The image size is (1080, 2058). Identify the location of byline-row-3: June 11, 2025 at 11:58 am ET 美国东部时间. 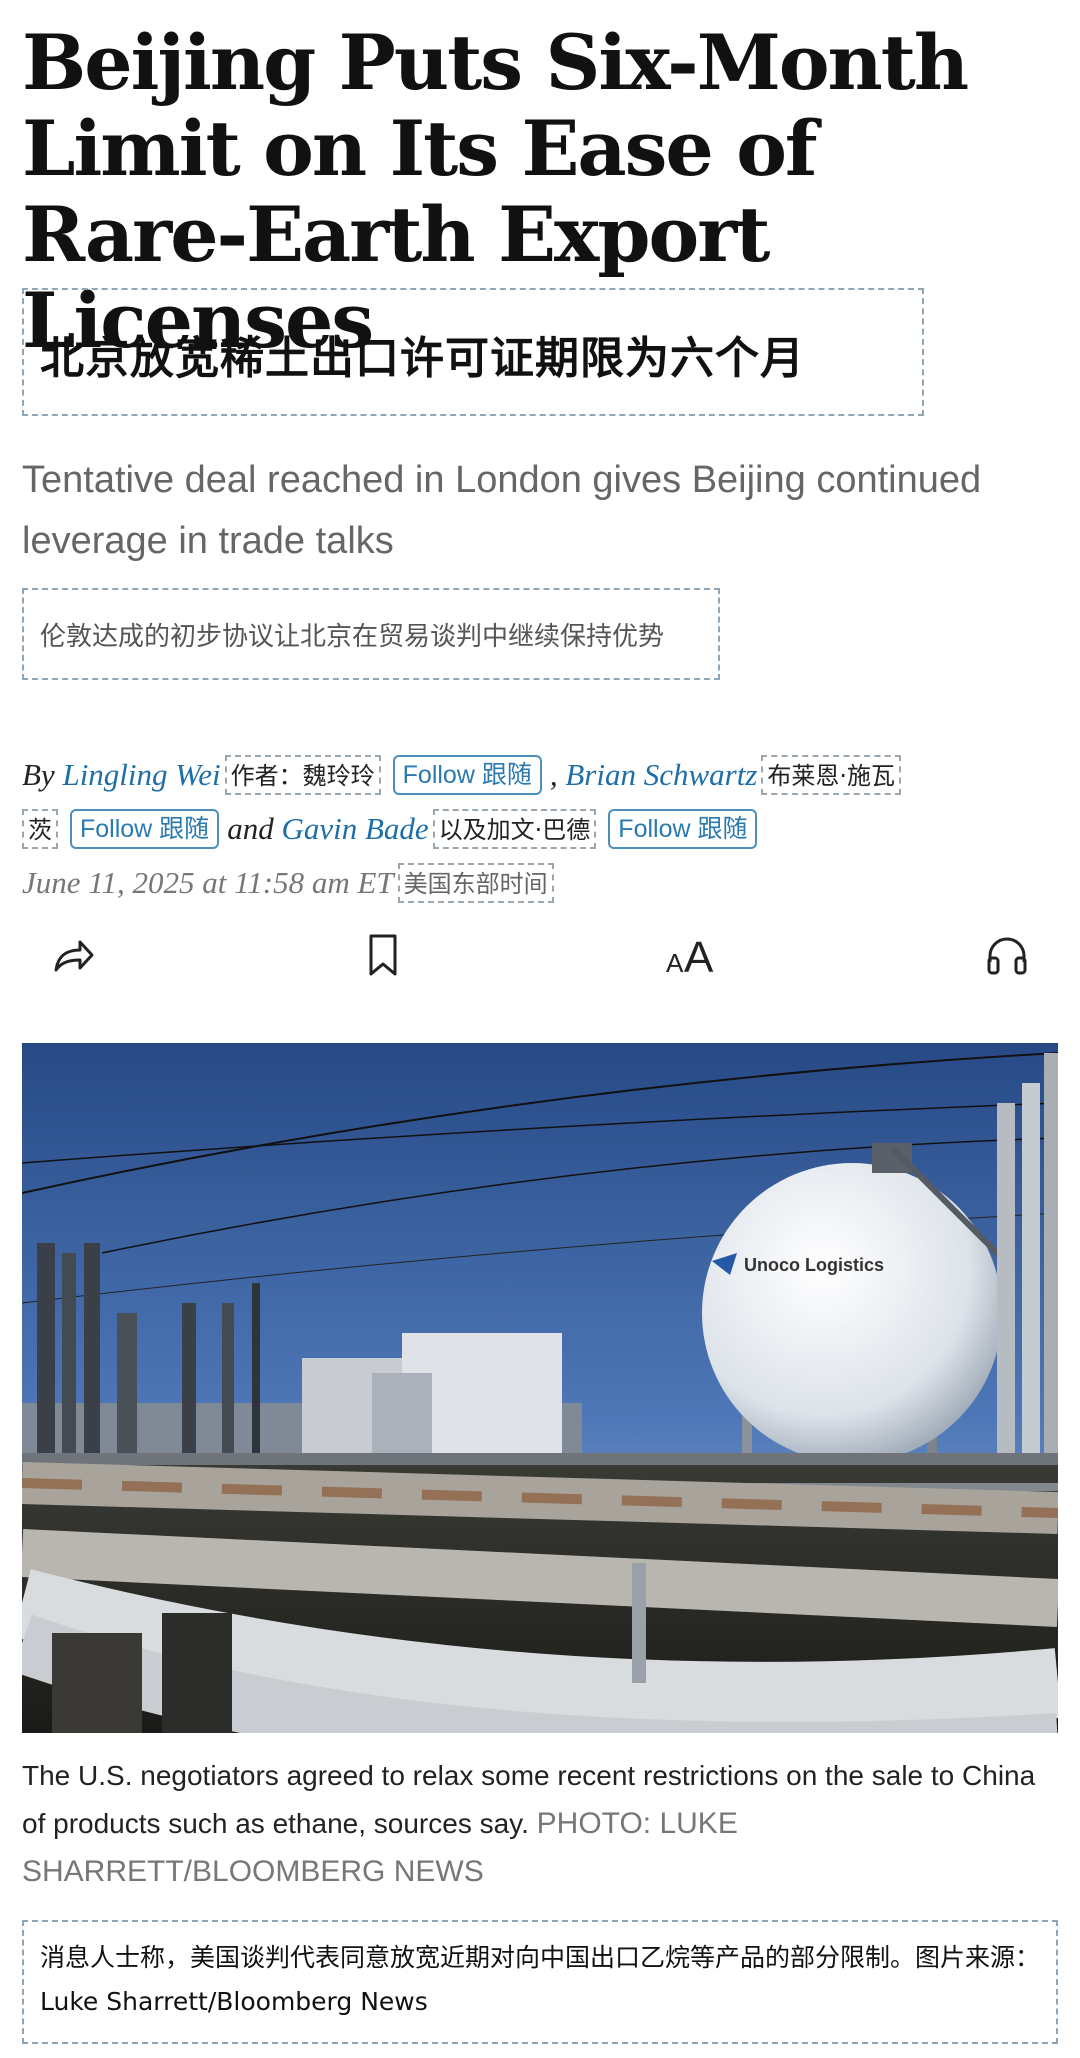
(290, 883).